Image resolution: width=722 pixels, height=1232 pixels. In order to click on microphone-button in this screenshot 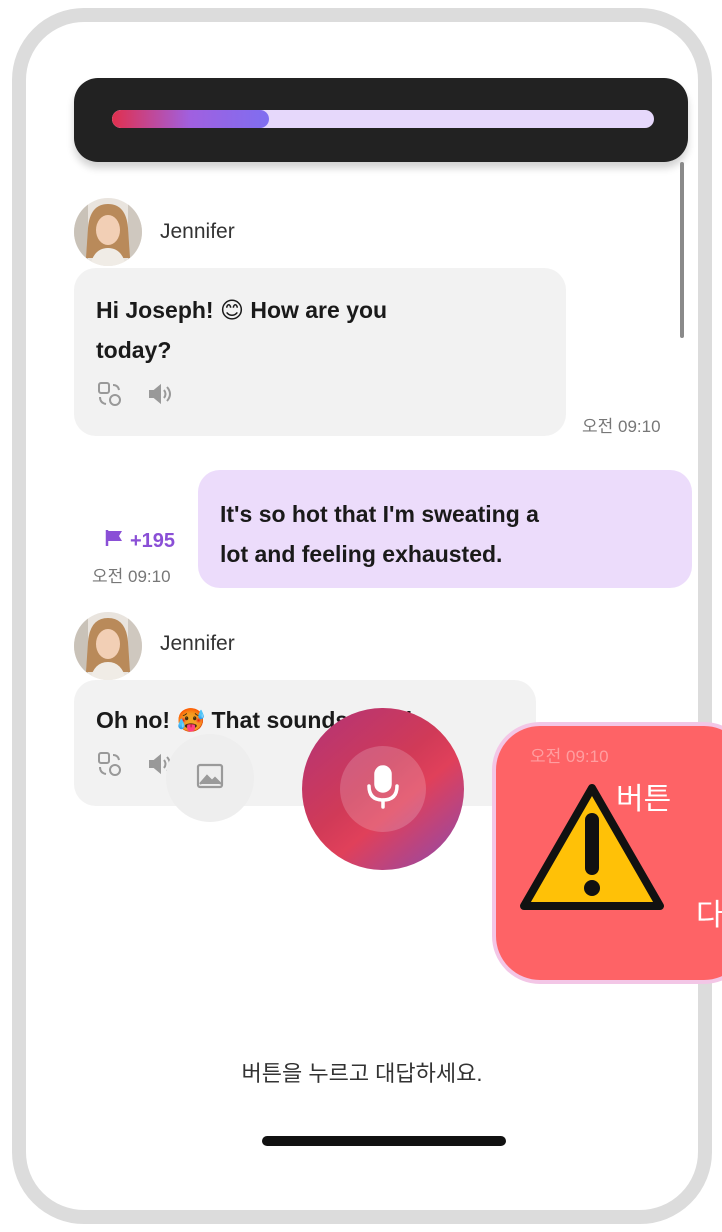, I will do `click(383, 789)`.